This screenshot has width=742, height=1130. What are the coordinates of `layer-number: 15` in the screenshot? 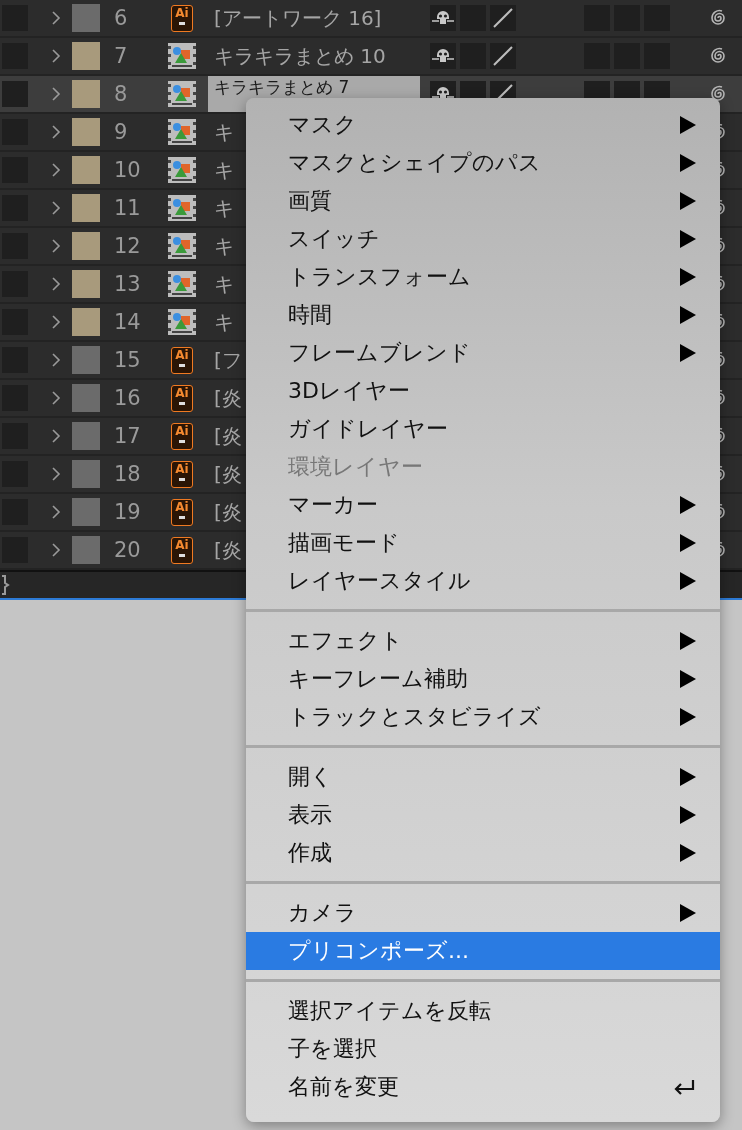 It's located at (128, 360).